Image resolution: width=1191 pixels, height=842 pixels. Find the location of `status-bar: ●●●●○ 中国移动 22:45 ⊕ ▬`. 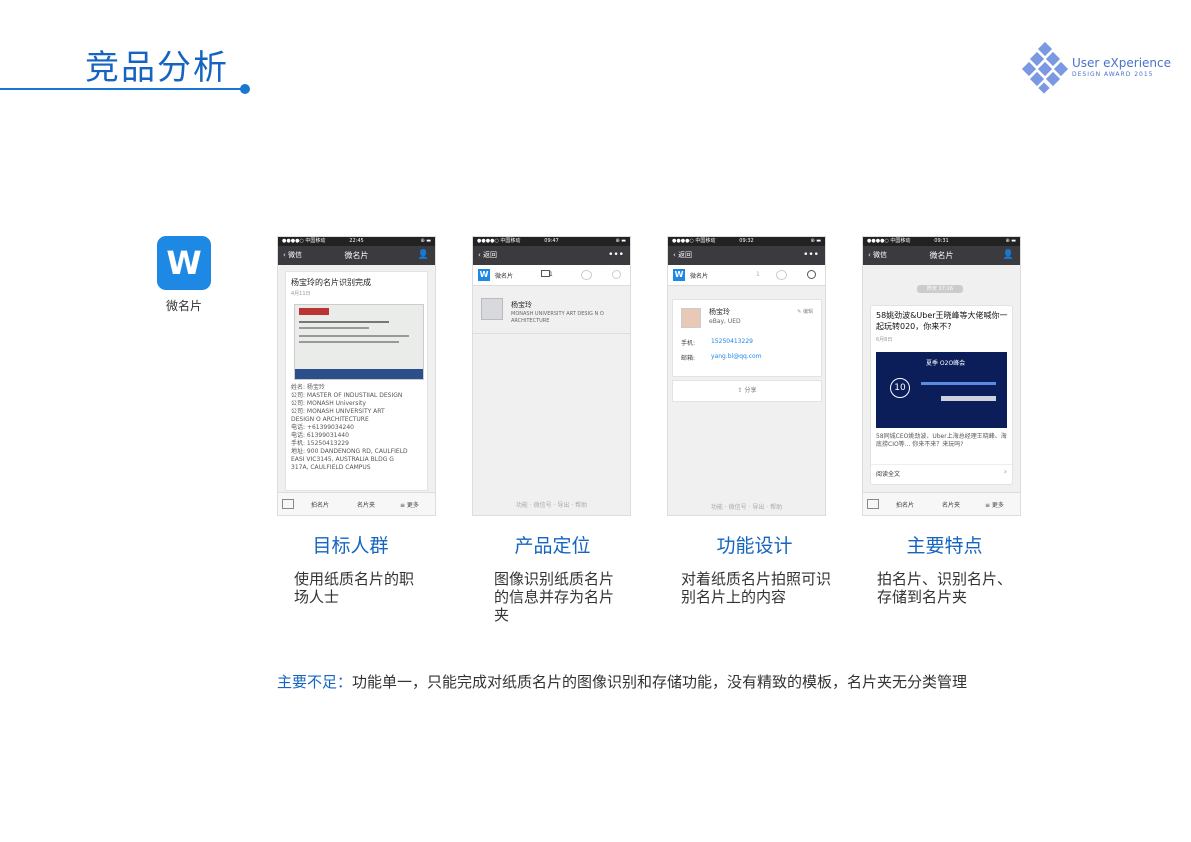

status-bar: ●●●●○ 中国移动 22:45 ⊕ ▬ is located at coordinates (356, 241).